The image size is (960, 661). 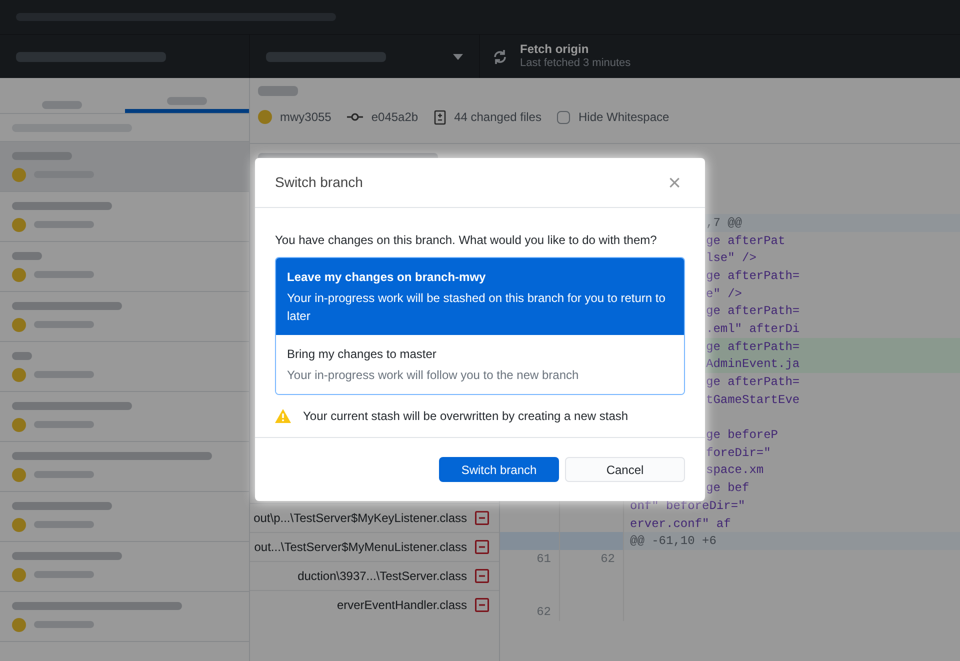 I want to click on hide-whitespace-label: Hide Whitespace, so click(x=624, y=117).